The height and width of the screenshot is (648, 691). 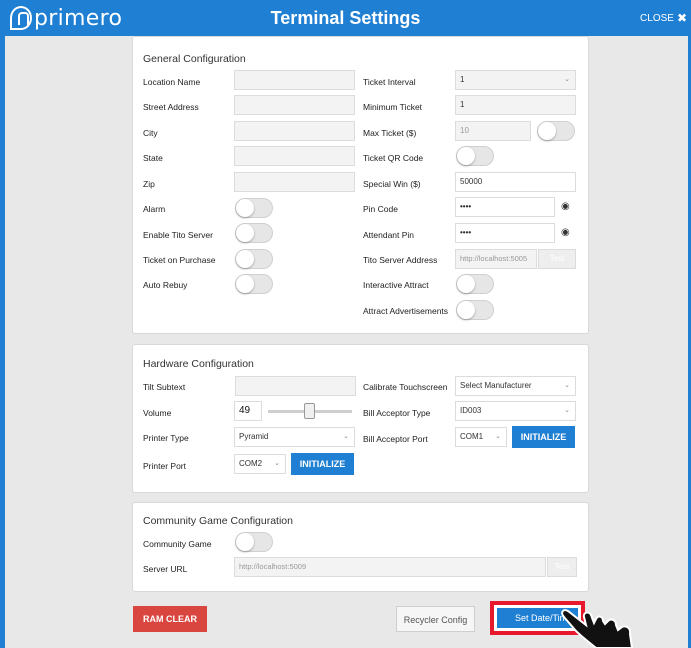 What do you see at coordinates (515, 182) in the screenshot?
I see `special-win-input: 50000` at bounding box center [515, 182].